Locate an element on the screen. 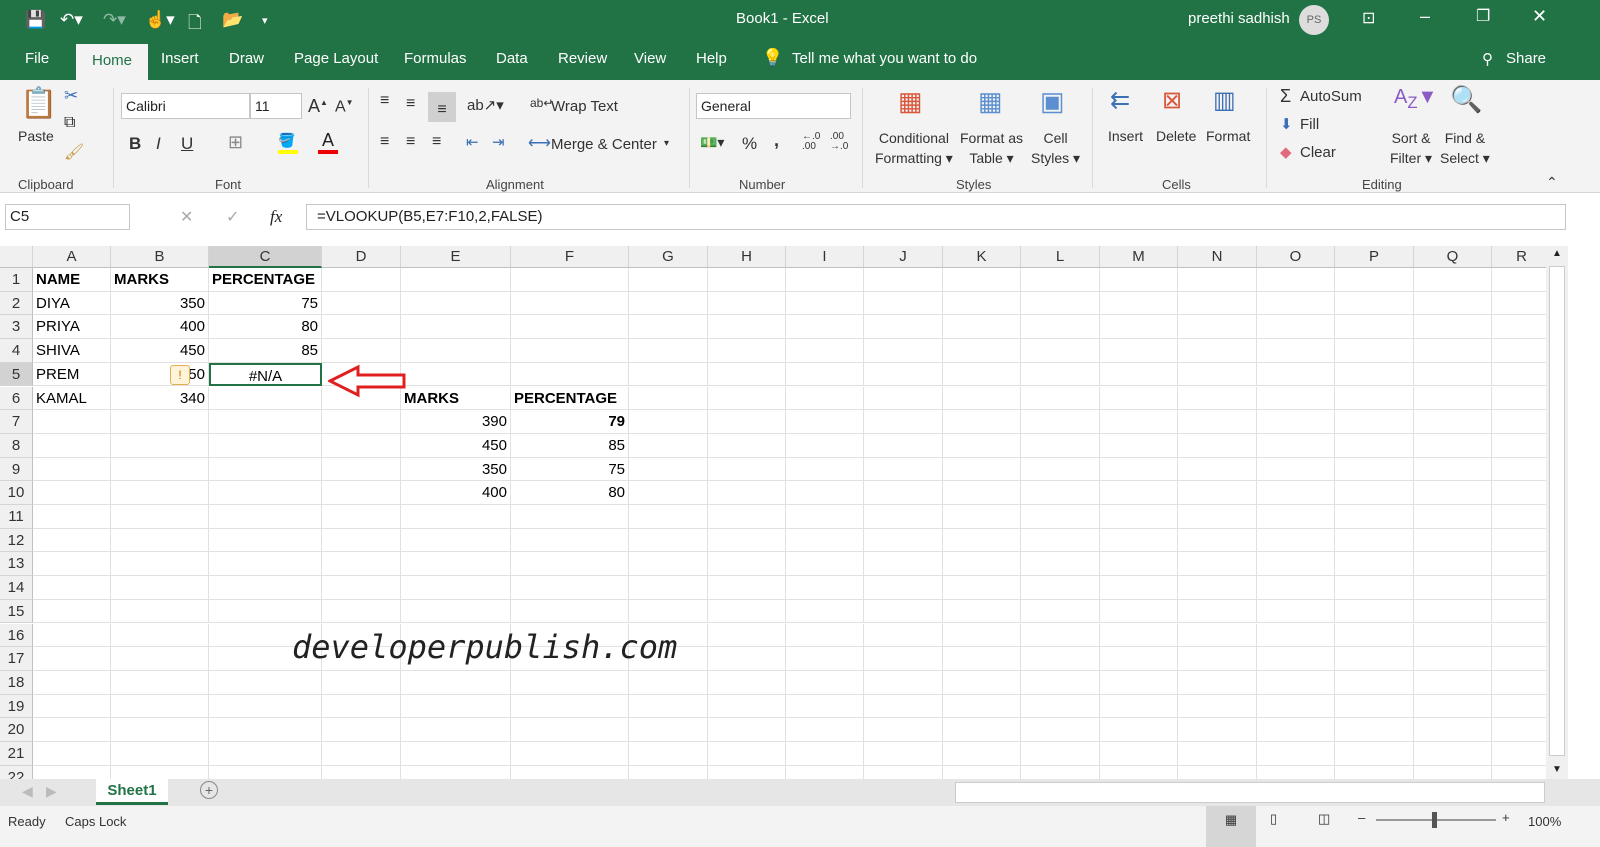 The height and width of the screenshot is (847, 1600). vertical-scrollbar: ▲ ▼ is located at coordinates (1557, 512).